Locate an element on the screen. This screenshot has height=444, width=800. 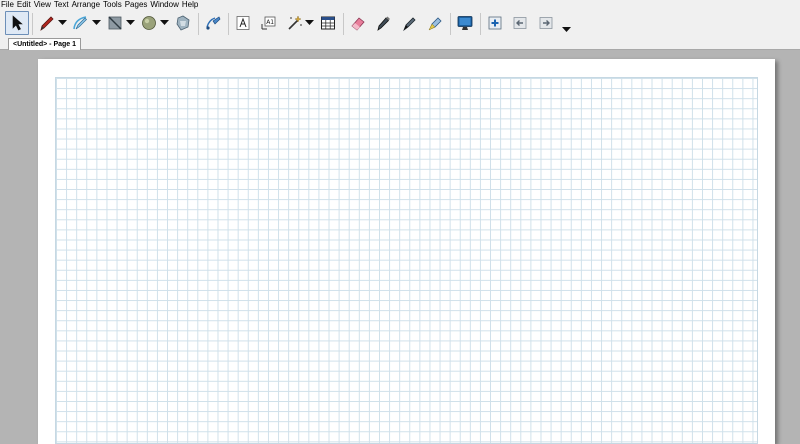
properties-dropdown-button is located at coordinates (309, 23).